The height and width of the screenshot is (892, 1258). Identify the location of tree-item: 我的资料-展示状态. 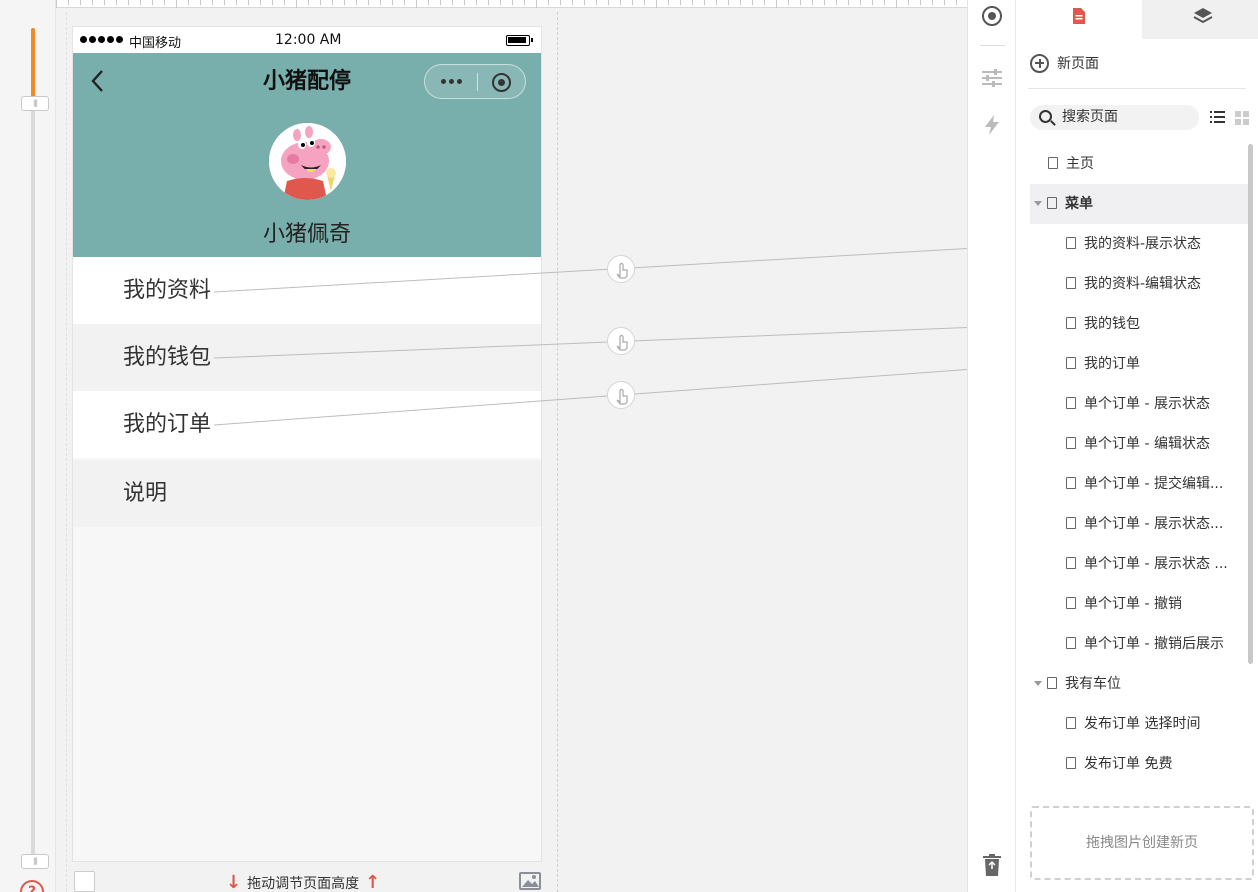
(1139, 244).